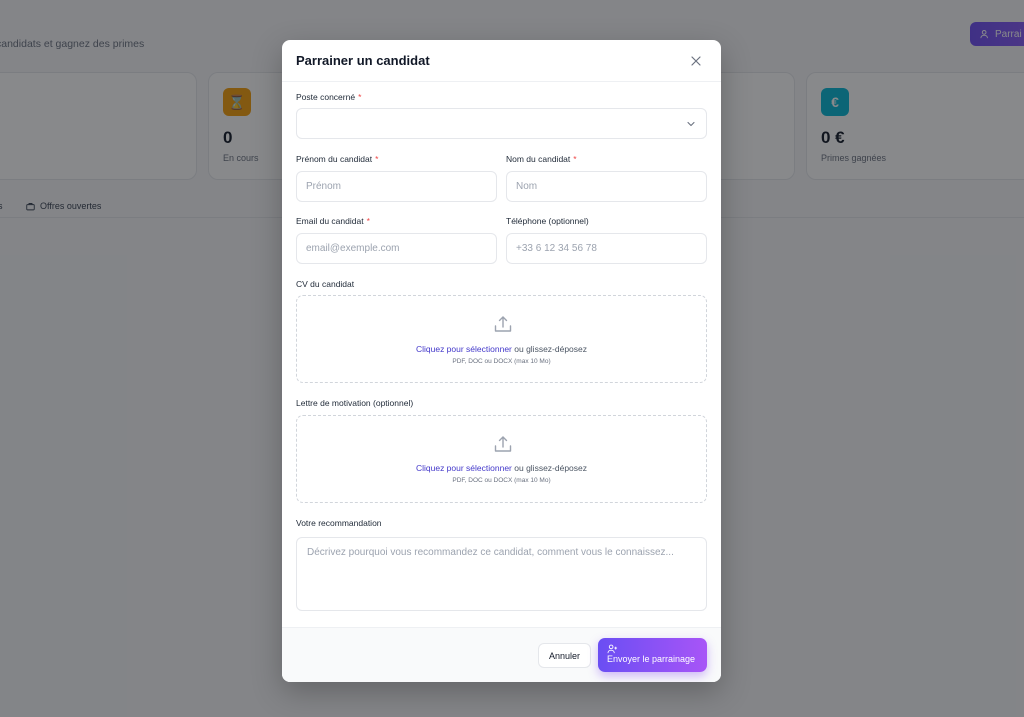 The width and height of the screenshot is (1024, 717). What do you see at coordinates (330, 221) in the screenshot?
I see `email-label-text: Email du candidat` at bounding box center [330, 221].